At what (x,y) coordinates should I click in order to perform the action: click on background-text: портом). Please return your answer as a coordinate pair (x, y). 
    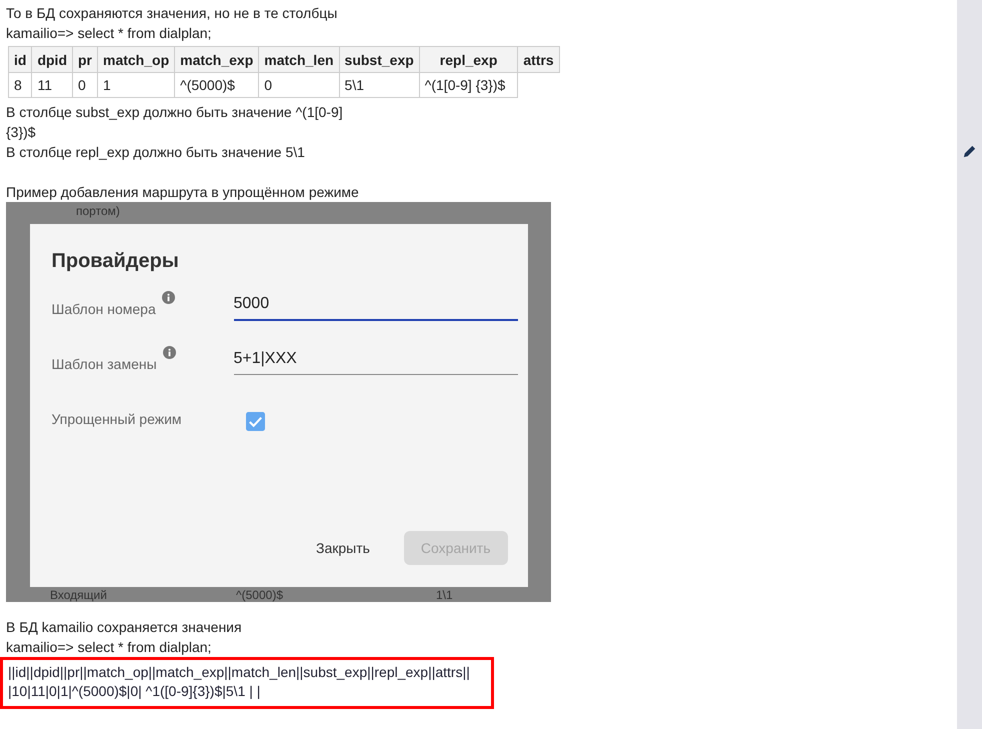
    Looking at the image, I should click on (98, 211).